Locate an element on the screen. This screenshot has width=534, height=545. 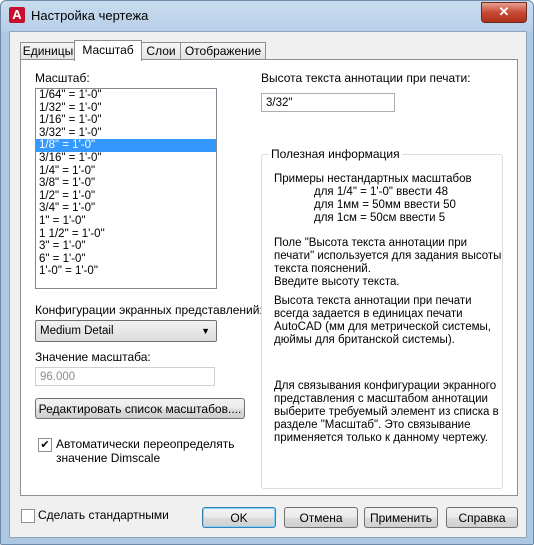
info-p1-line3: текста пояснений. is located at coordinates (322, 269).